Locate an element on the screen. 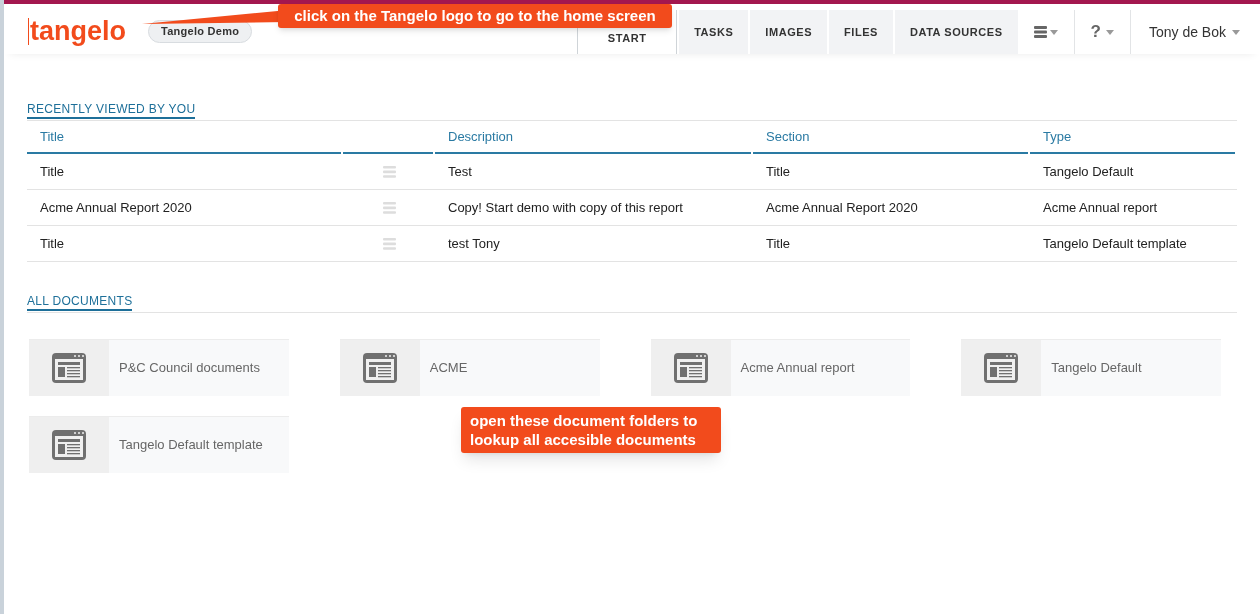 This screenshot has height=614, width=1260. nav-tab: FILES is located at coordinates (861, 32).